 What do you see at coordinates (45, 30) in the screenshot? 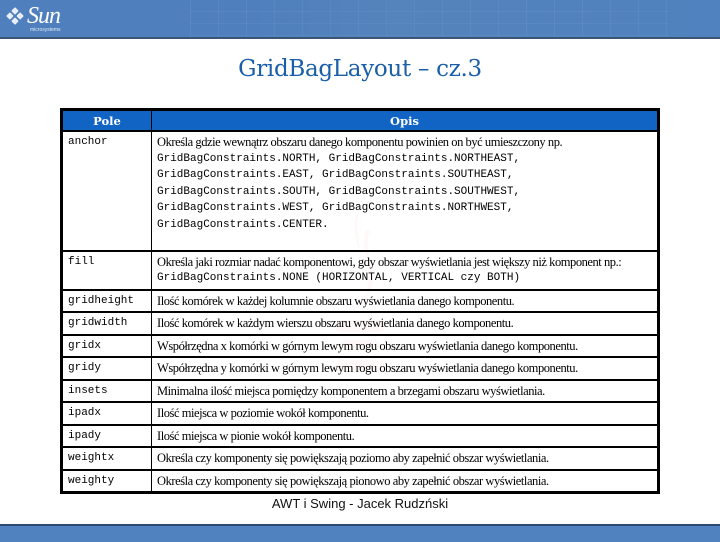
I see `logo-subtitle: microsystems` at bounding box center [45, 30].